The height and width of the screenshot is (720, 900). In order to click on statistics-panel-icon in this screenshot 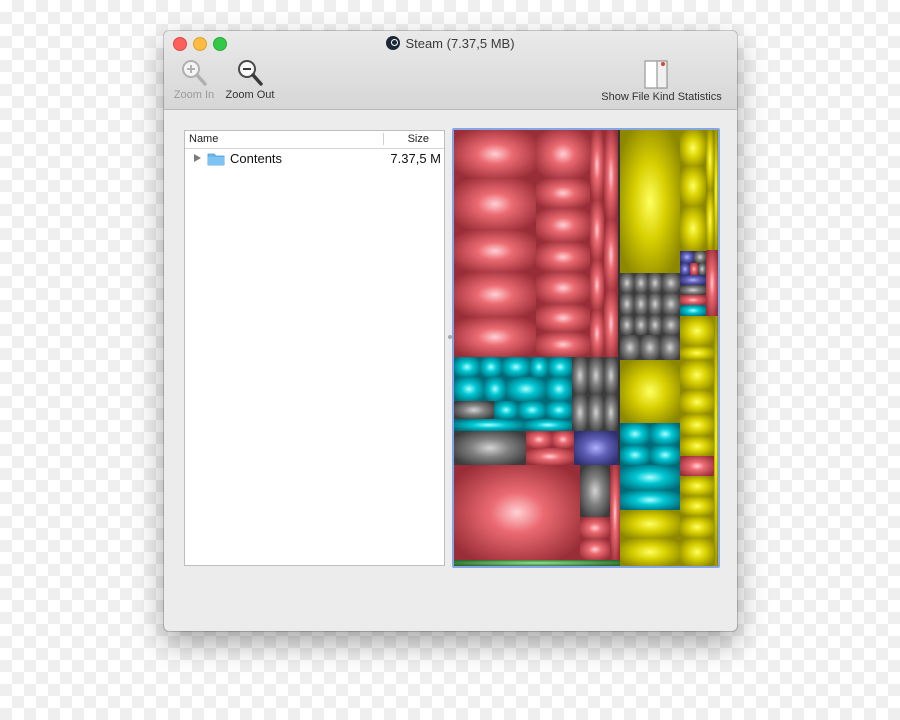, I will do `click(656, 74)`.